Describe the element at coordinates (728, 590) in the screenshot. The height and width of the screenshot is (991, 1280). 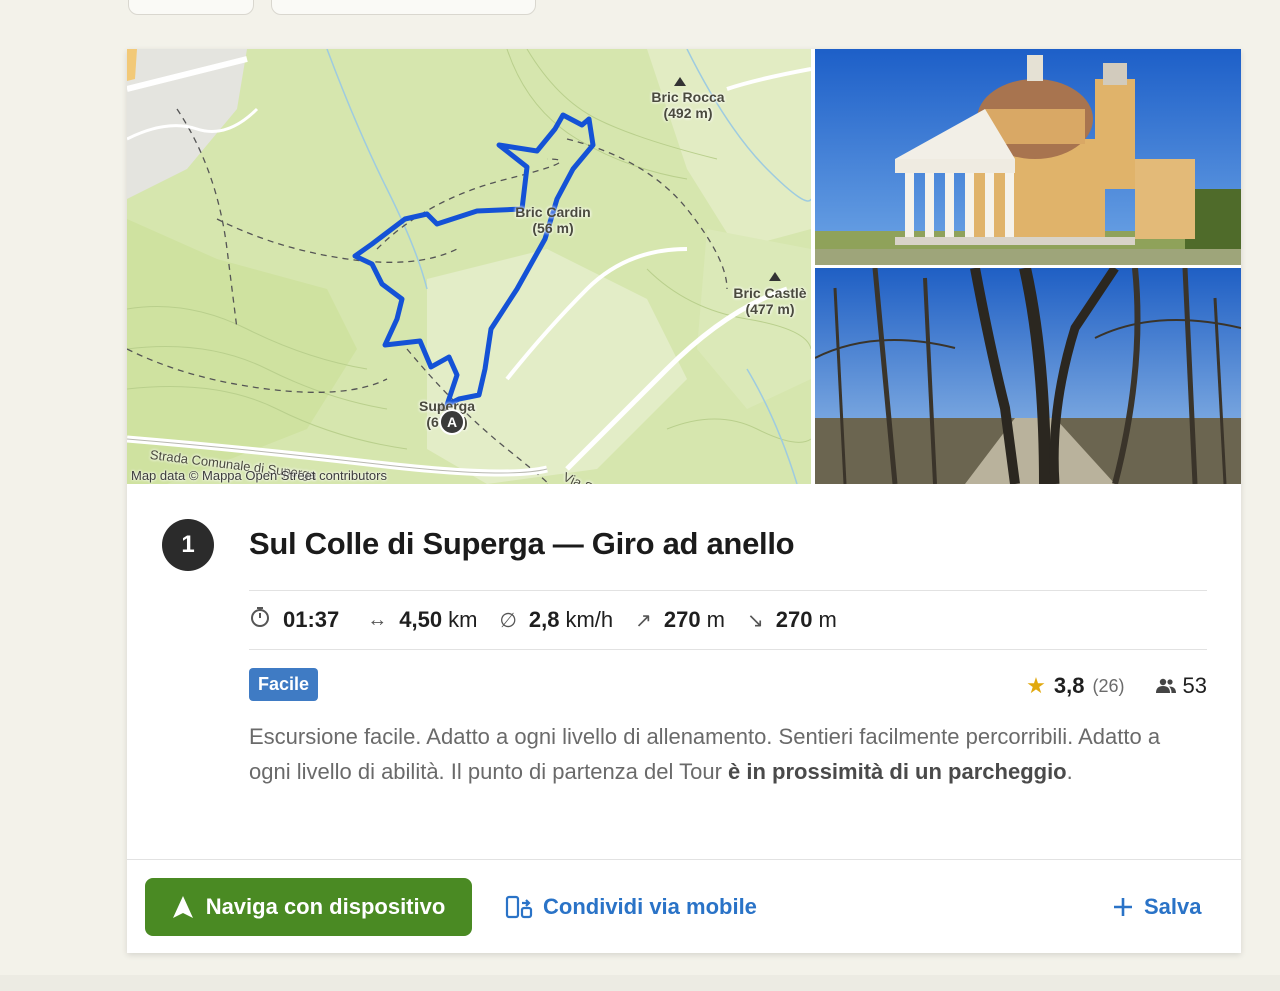
I see `divider-top` at that location.